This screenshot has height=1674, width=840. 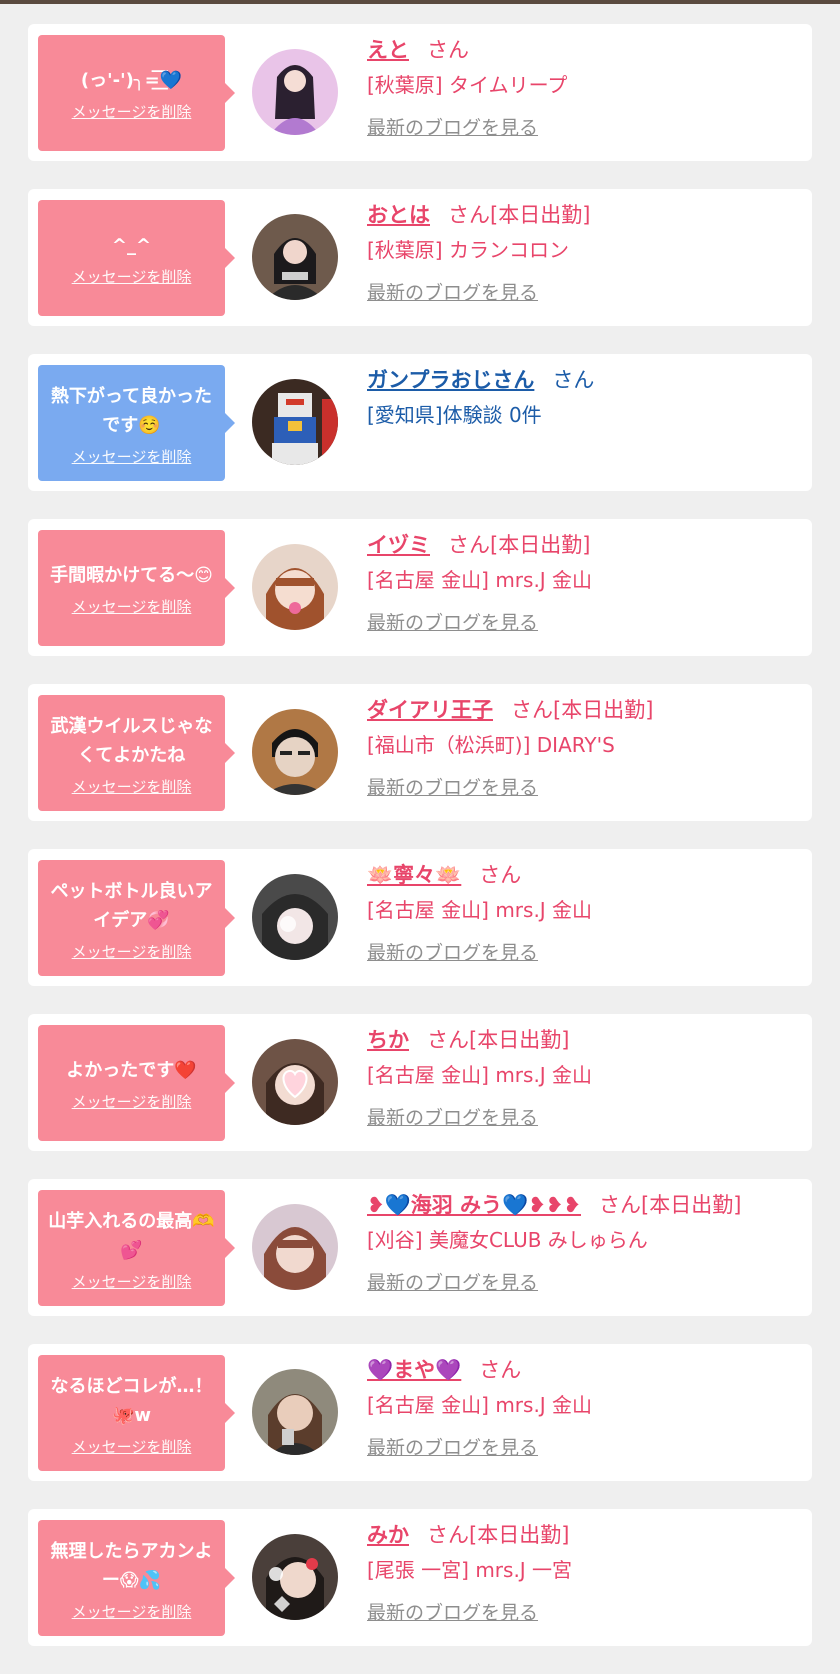 I want to click on message-bubble: 山芋入れるの最高🫶💕 メッセージを削除, so click(x=136, y=1248).